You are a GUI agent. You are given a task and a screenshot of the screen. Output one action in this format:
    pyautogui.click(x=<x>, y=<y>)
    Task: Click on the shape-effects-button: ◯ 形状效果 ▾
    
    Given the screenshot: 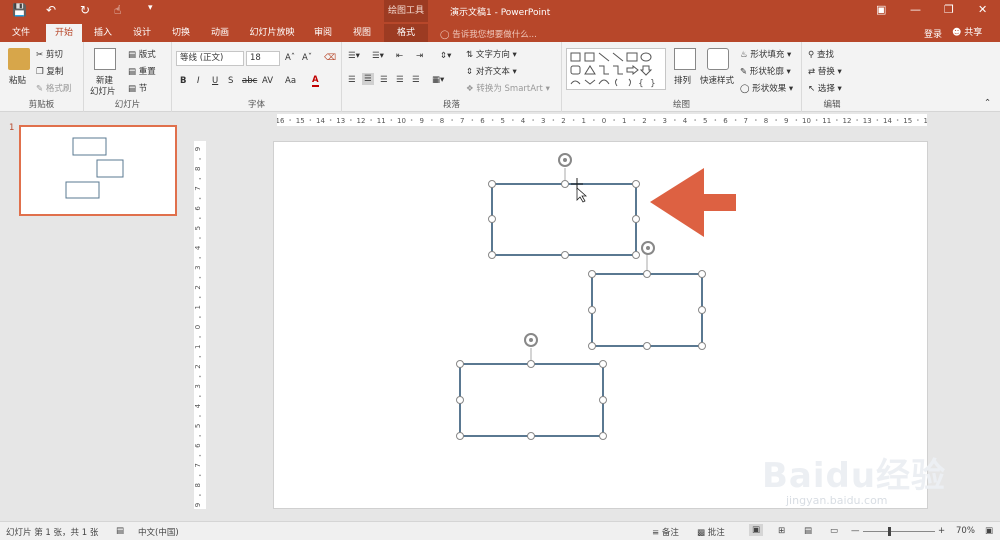 What is the action you would take?
    pyautogui.click(x=766, y=88)
    